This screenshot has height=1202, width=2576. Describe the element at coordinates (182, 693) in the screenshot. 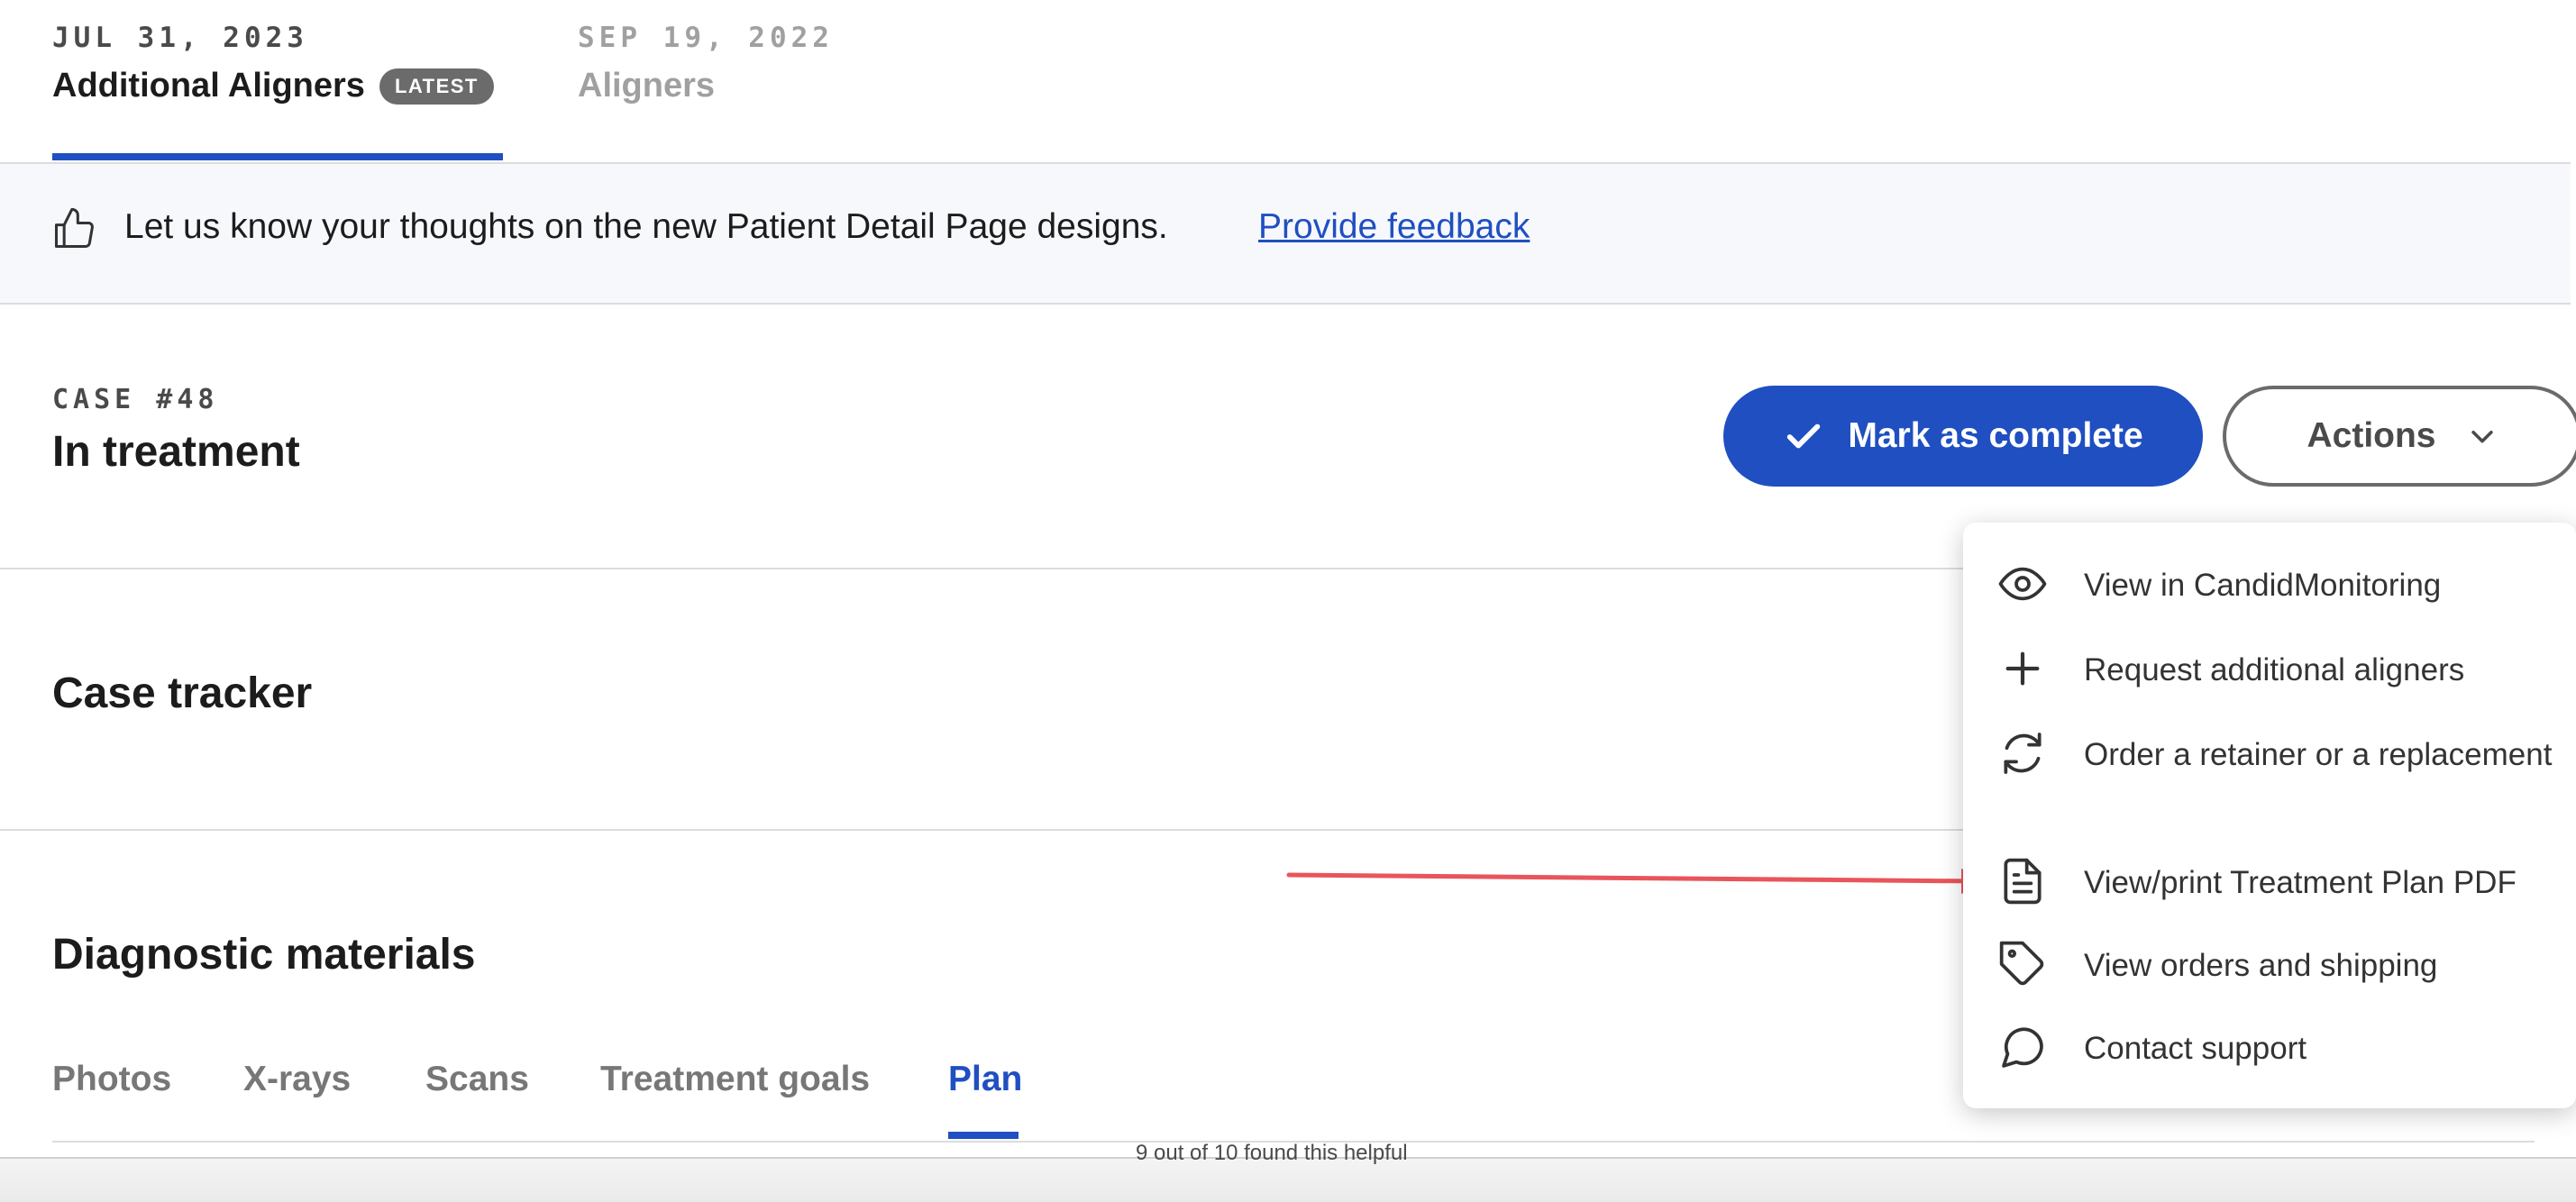

I see `case-tracker-title: Case tracker` at that location.